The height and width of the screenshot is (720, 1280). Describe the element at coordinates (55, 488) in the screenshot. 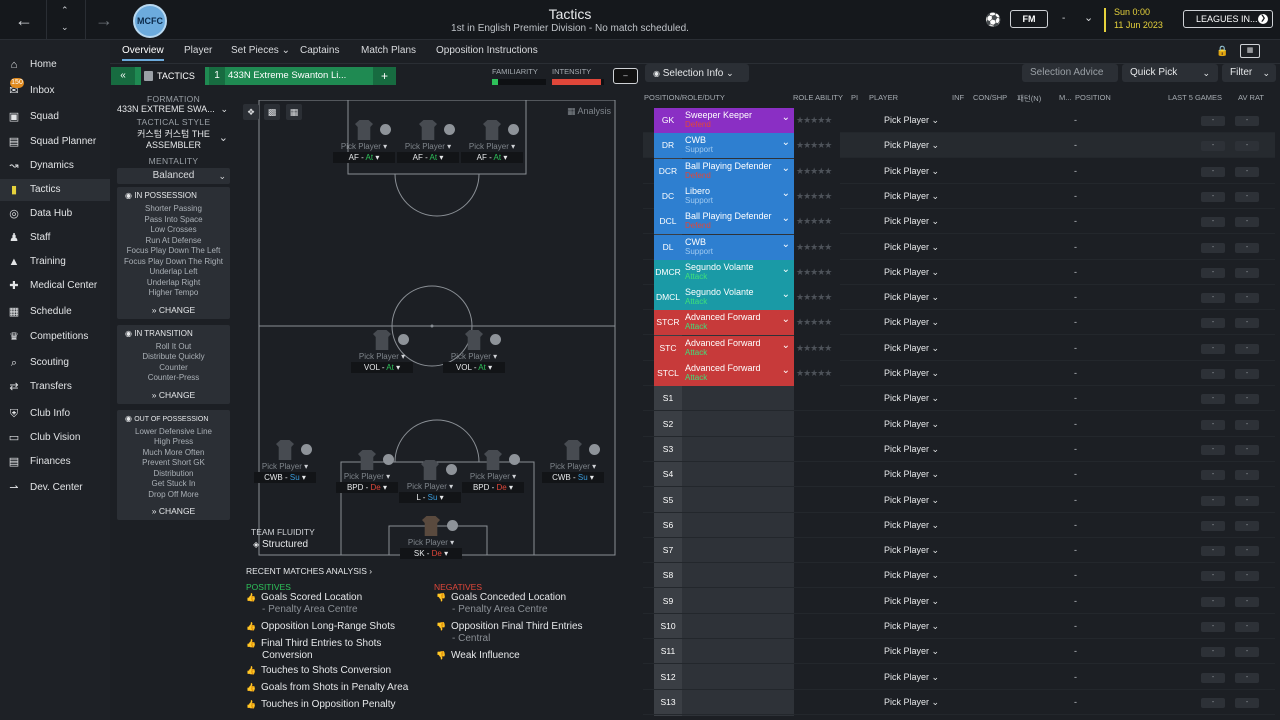

I see `sidebar-item-dev-center: ⇀ Dev. Center` at that location.